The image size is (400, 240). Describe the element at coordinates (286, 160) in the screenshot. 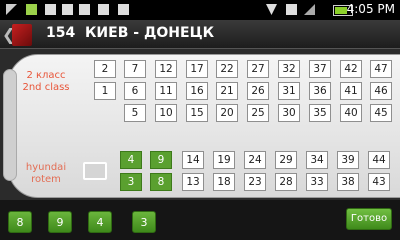

I see `seat-29: 29` at that location.